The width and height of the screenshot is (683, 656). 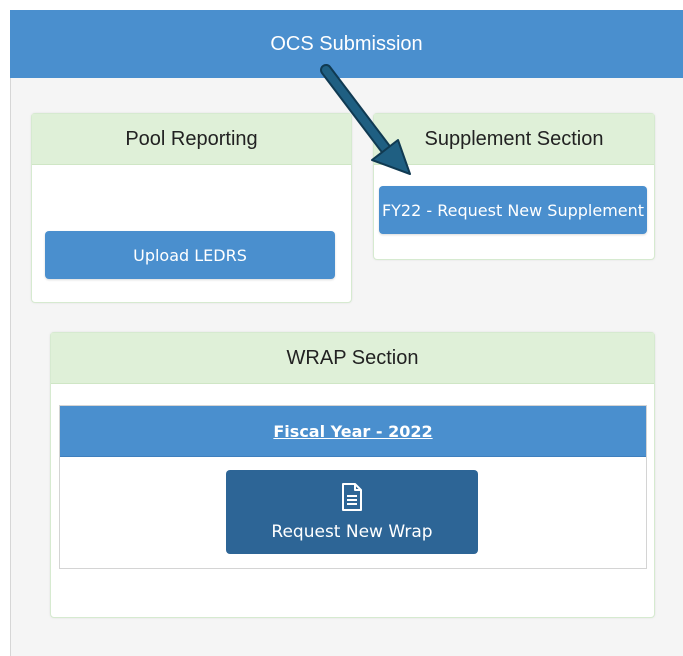 I want to click on page-title: OCS Submission, so click(x=346, y=43).